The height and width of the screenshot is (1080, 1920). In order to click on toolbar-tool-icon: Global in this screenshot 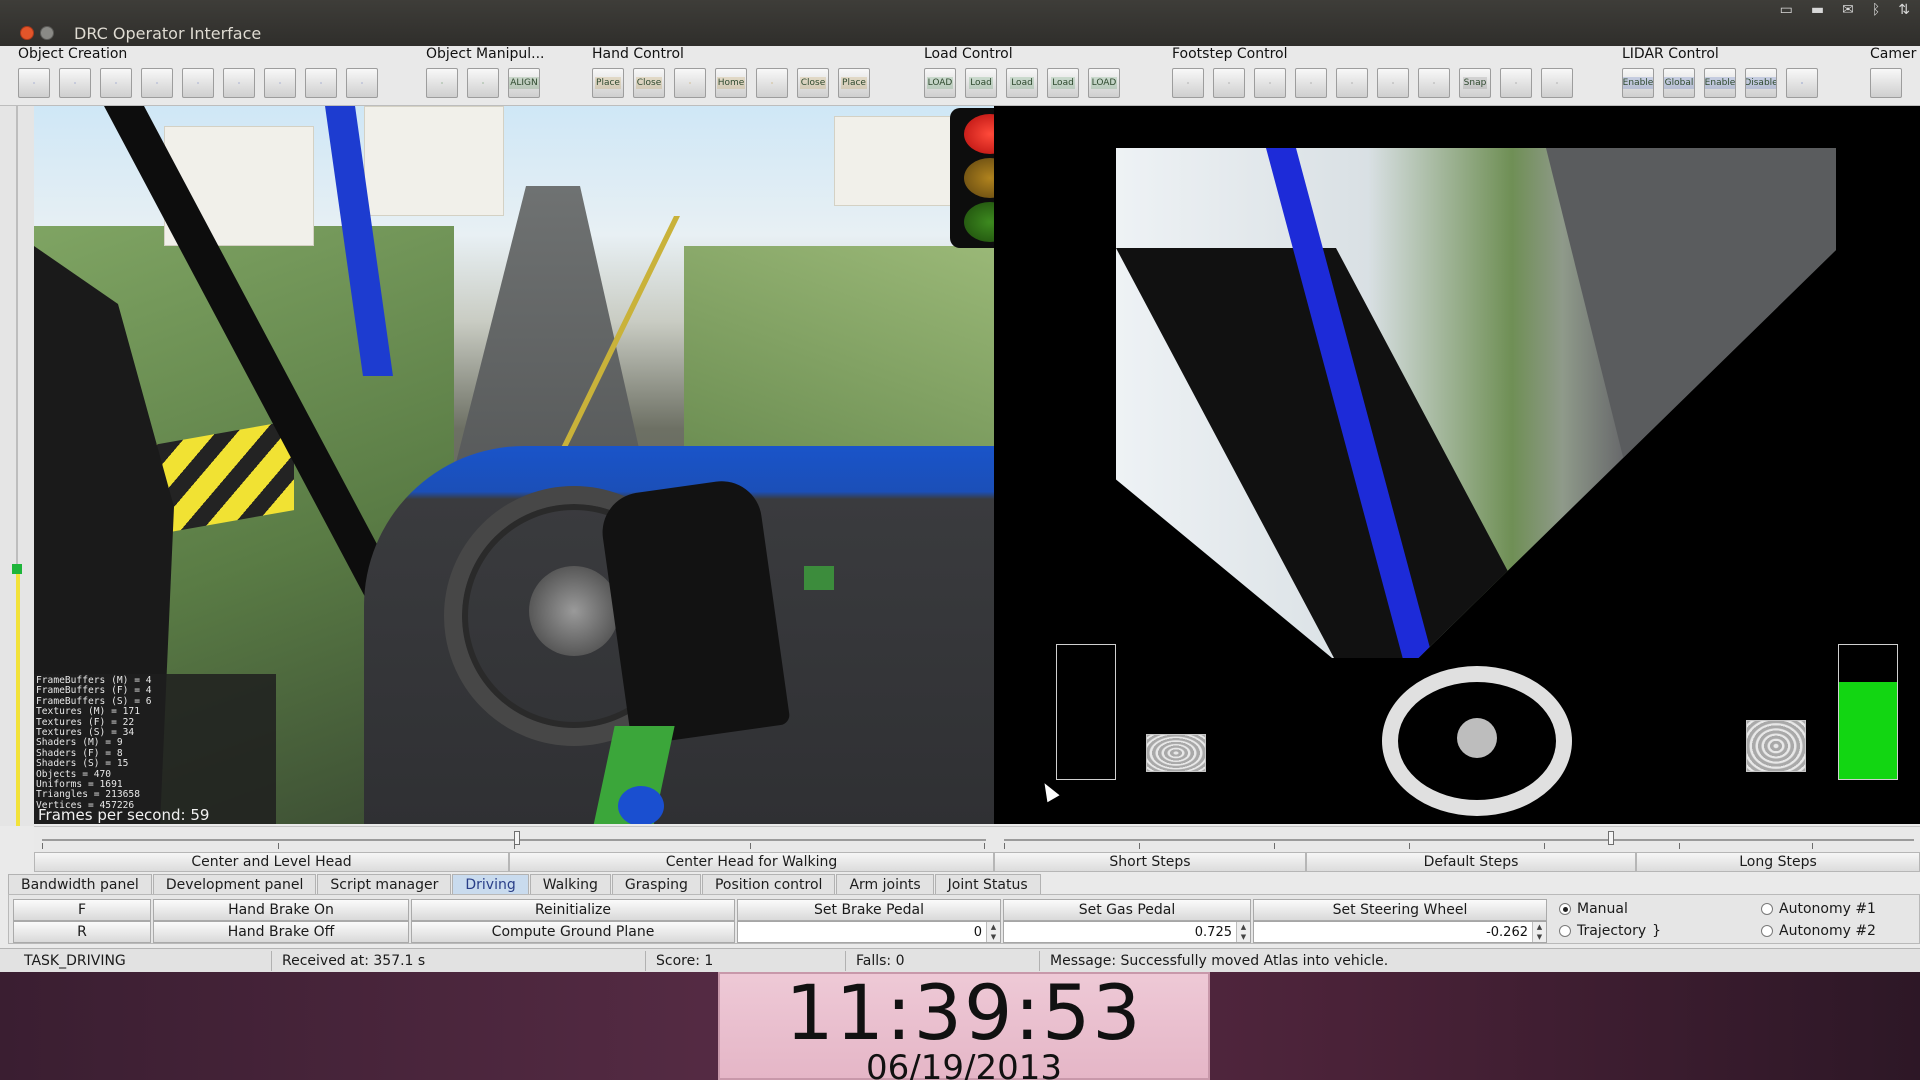, I will do `click(1679, 83)`.